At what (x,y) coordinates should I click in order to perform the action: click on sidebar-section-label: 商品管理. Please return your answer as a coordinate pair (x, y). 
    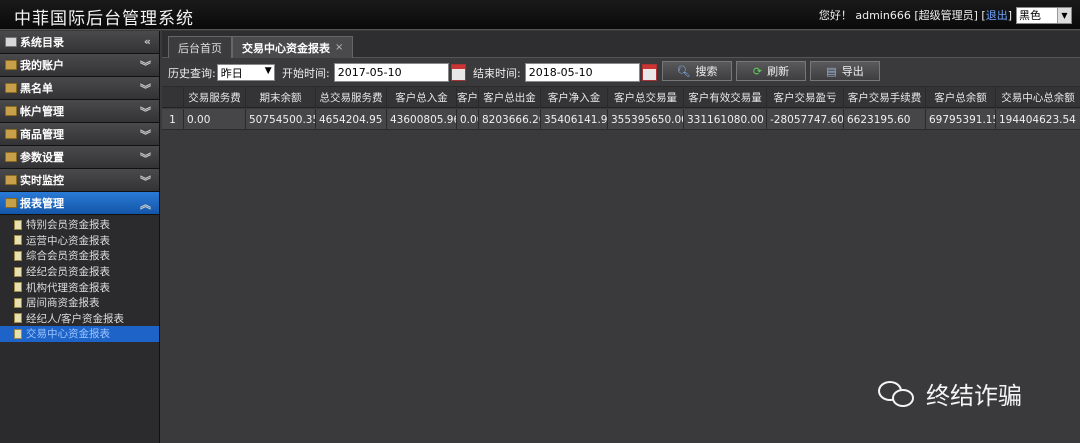
    Looking at the image, I should click on (42, 134).